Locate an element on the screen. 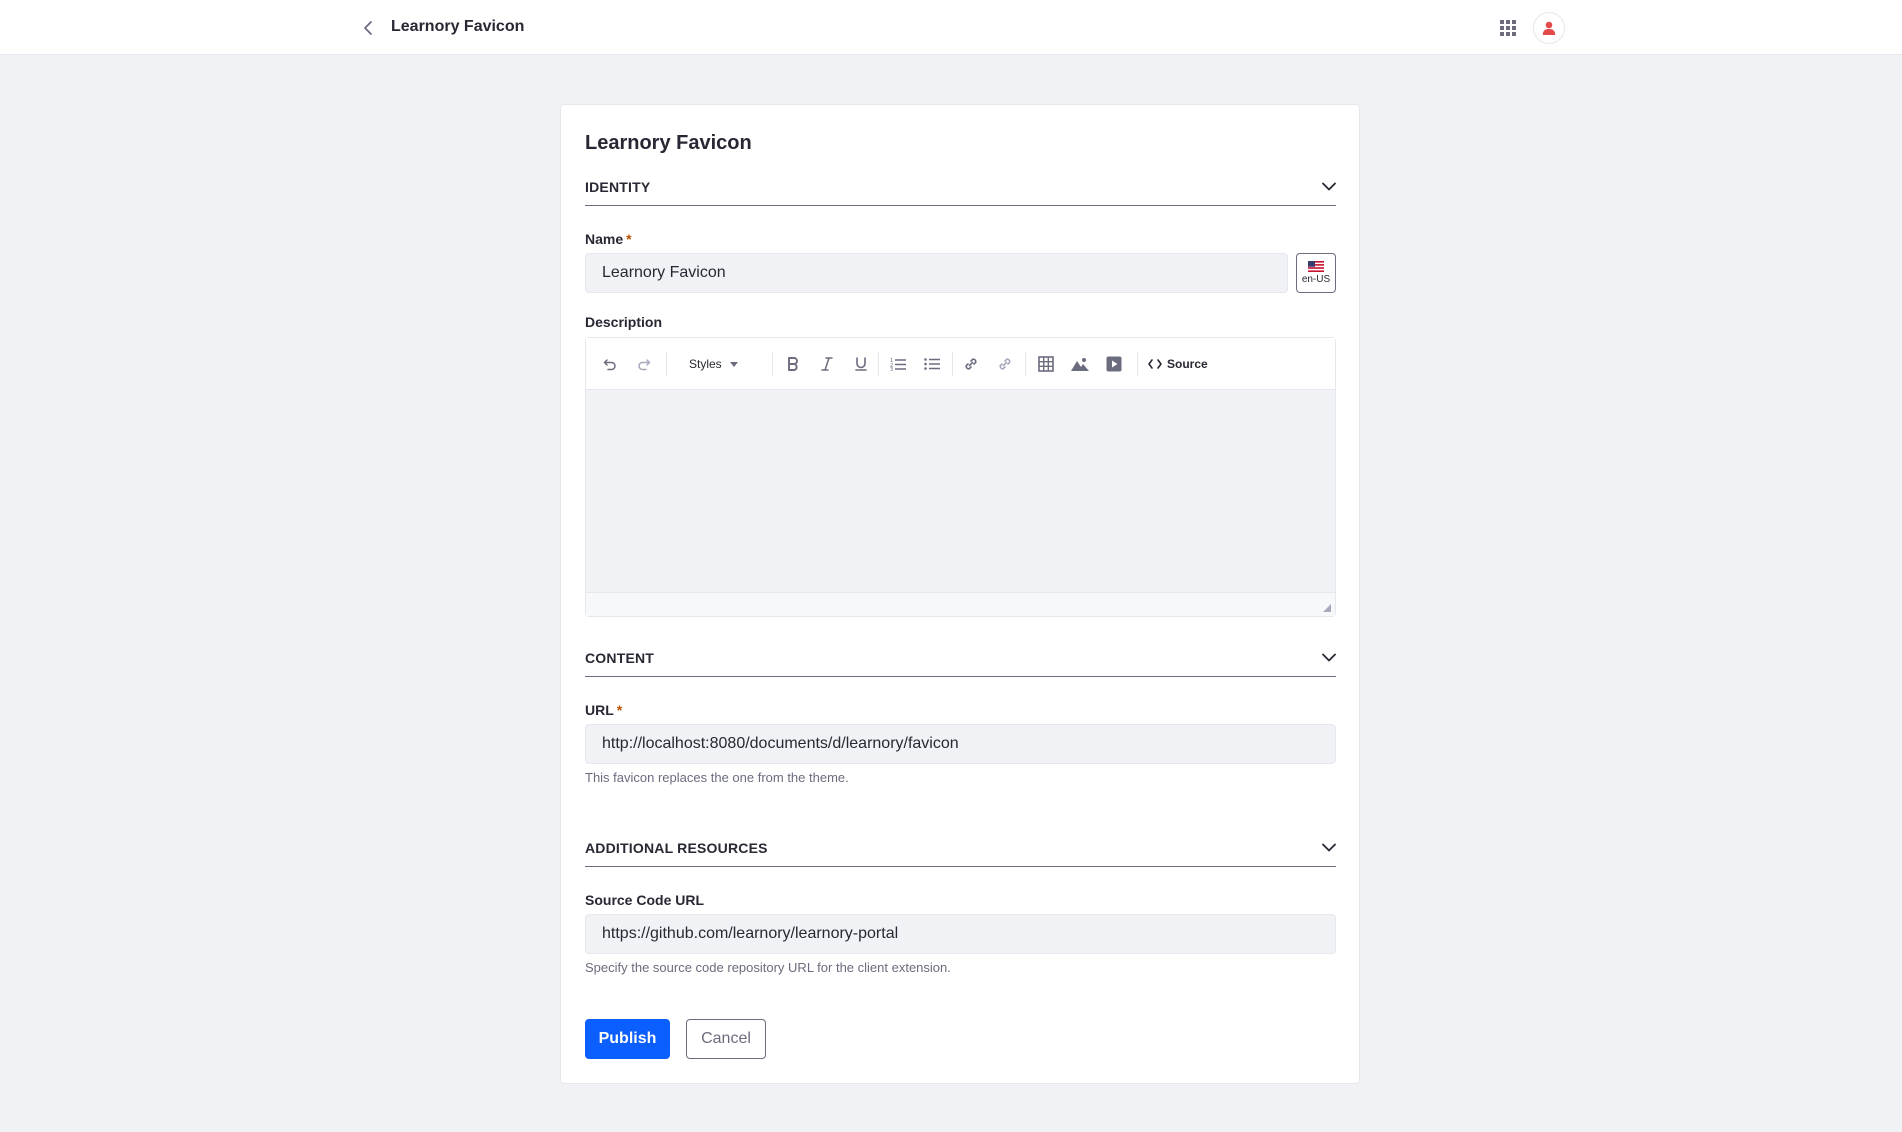 The height and width of the screenshot is (1132, 1902). link-button is located at coordinates (971, 364).